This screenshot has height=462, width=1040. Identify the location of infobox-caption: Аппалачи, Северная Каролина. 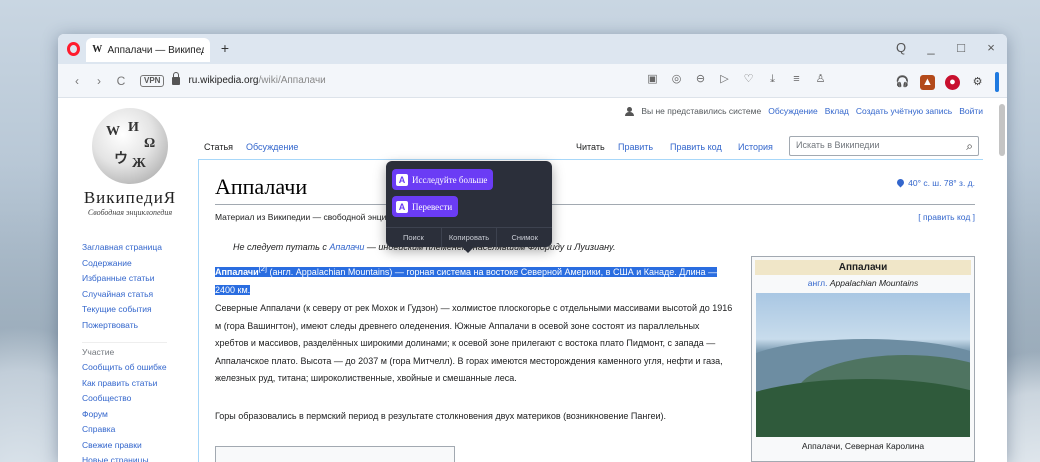
(863, 446).